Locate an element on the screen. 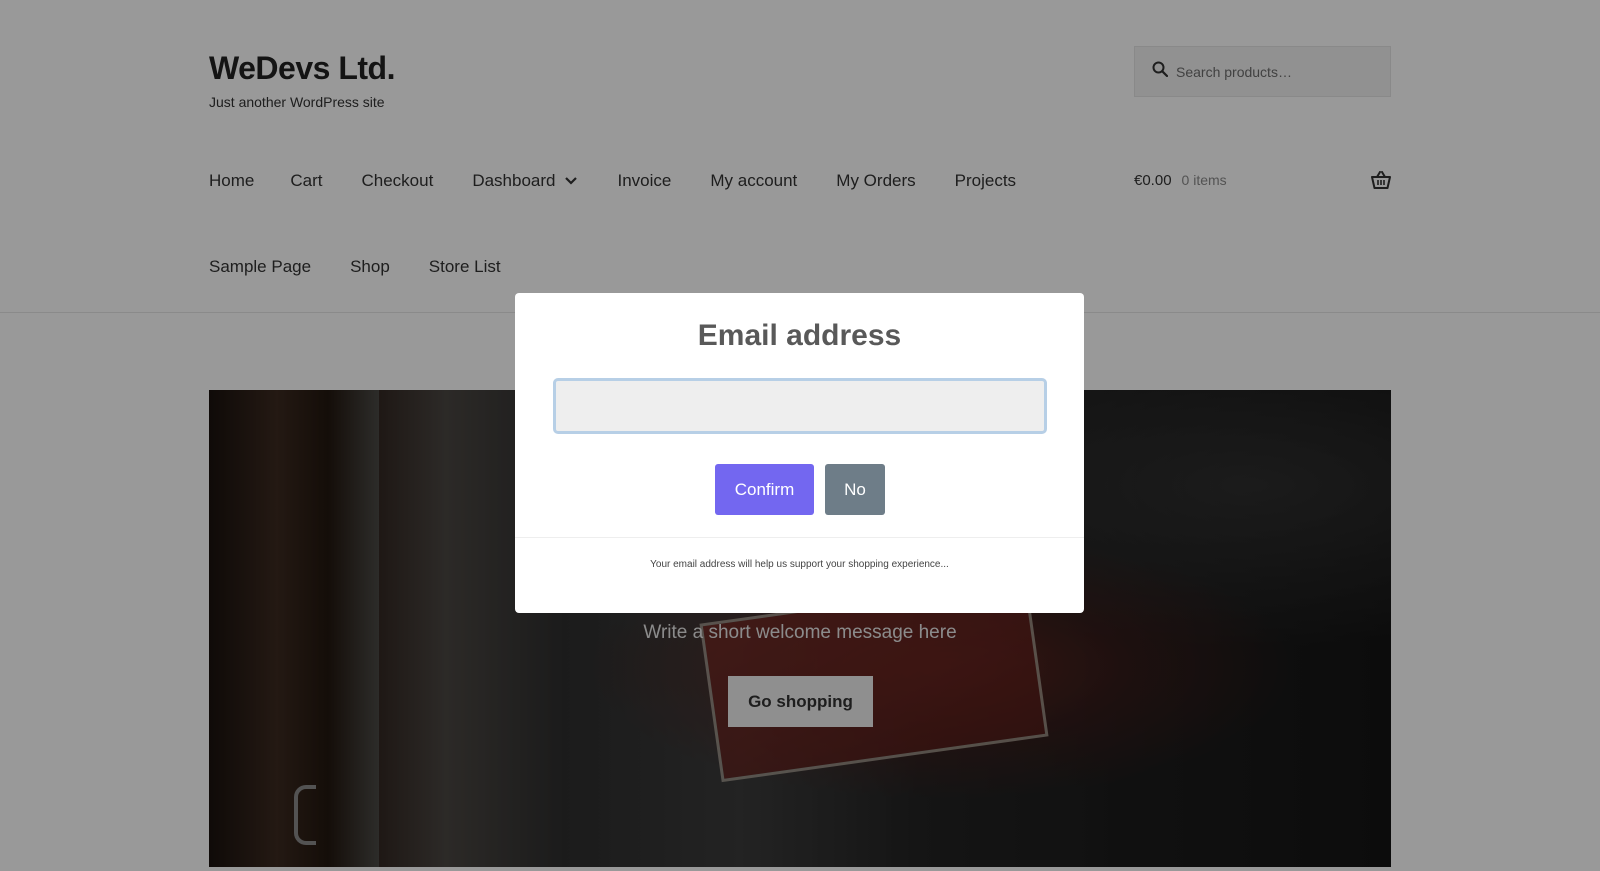  modal-title: Email address is located at coordinates (799, 335).